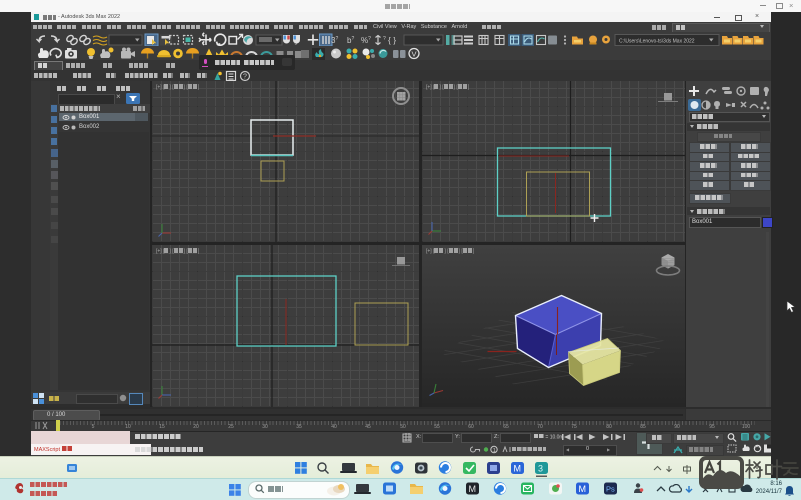  Describe the element at coordinates (350, 40) in the screenshot. I see `svg-text: b?` at that location.